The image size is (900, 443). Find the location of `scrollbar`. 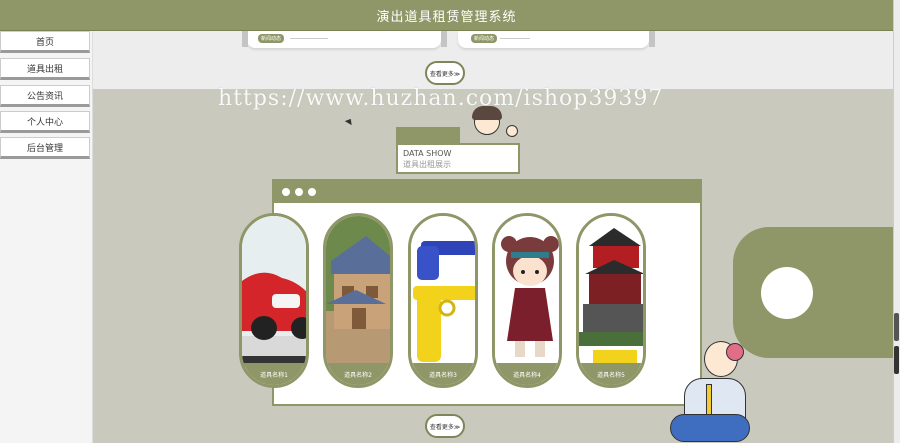

scrollbar is located at coordinates (896, 221).